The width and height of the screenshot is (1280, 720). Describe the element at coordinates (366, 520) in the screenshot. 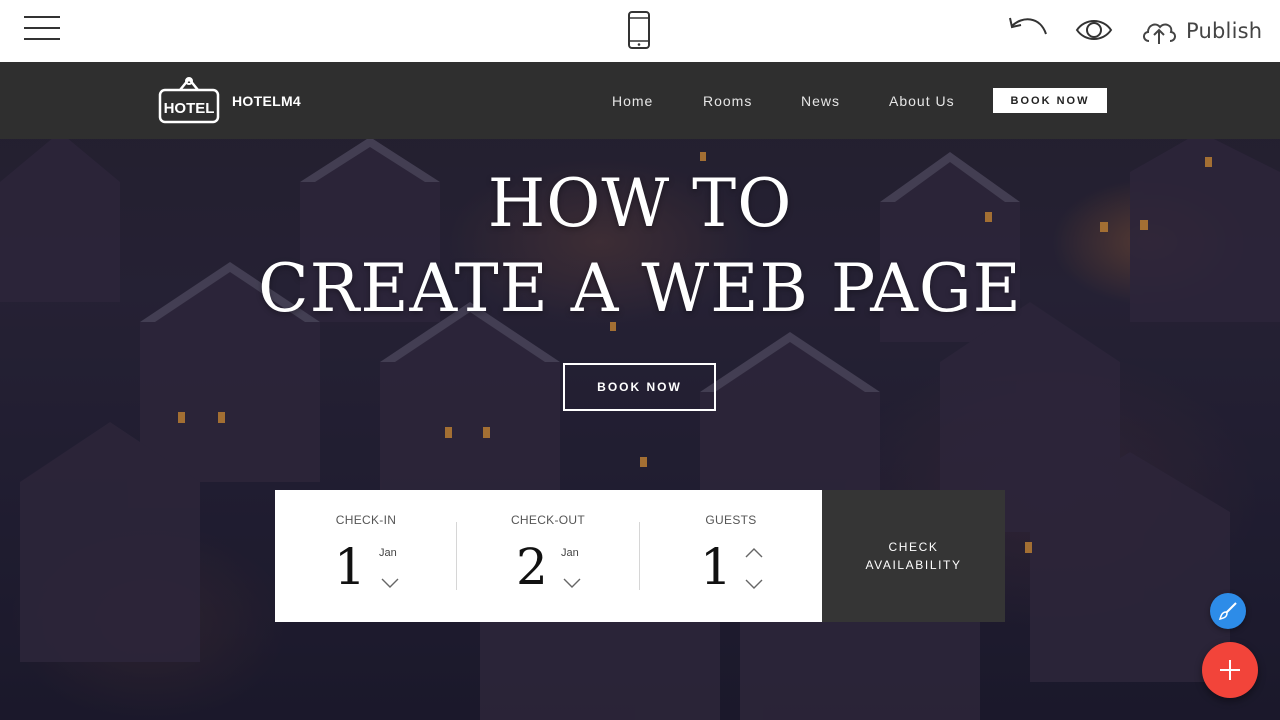

I see `checkin-label: CHECK-IN` at that location.